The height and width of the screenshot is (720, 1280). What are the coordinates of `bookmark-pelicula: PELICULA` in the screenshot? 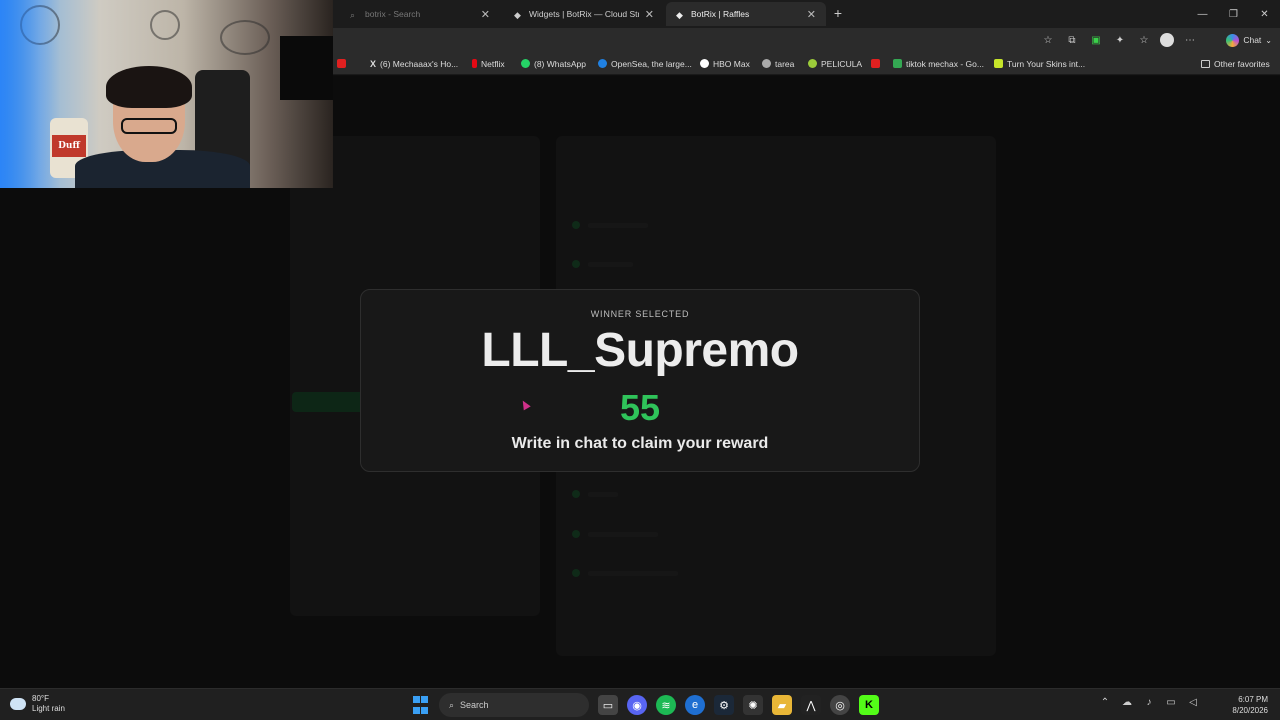 It's located at (835, 63).